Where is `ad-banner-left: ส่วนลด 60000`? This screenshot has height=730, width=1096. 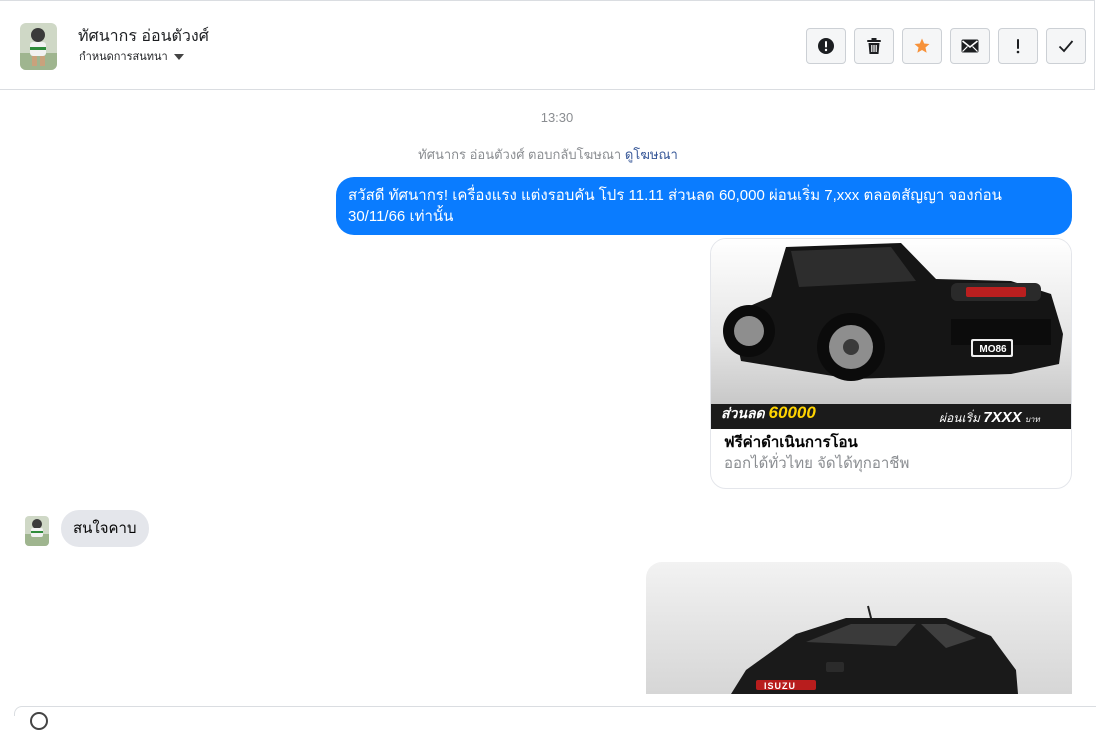
ad-banner-left: ส่วนลด 60000 is located at coordinates (768, 412).